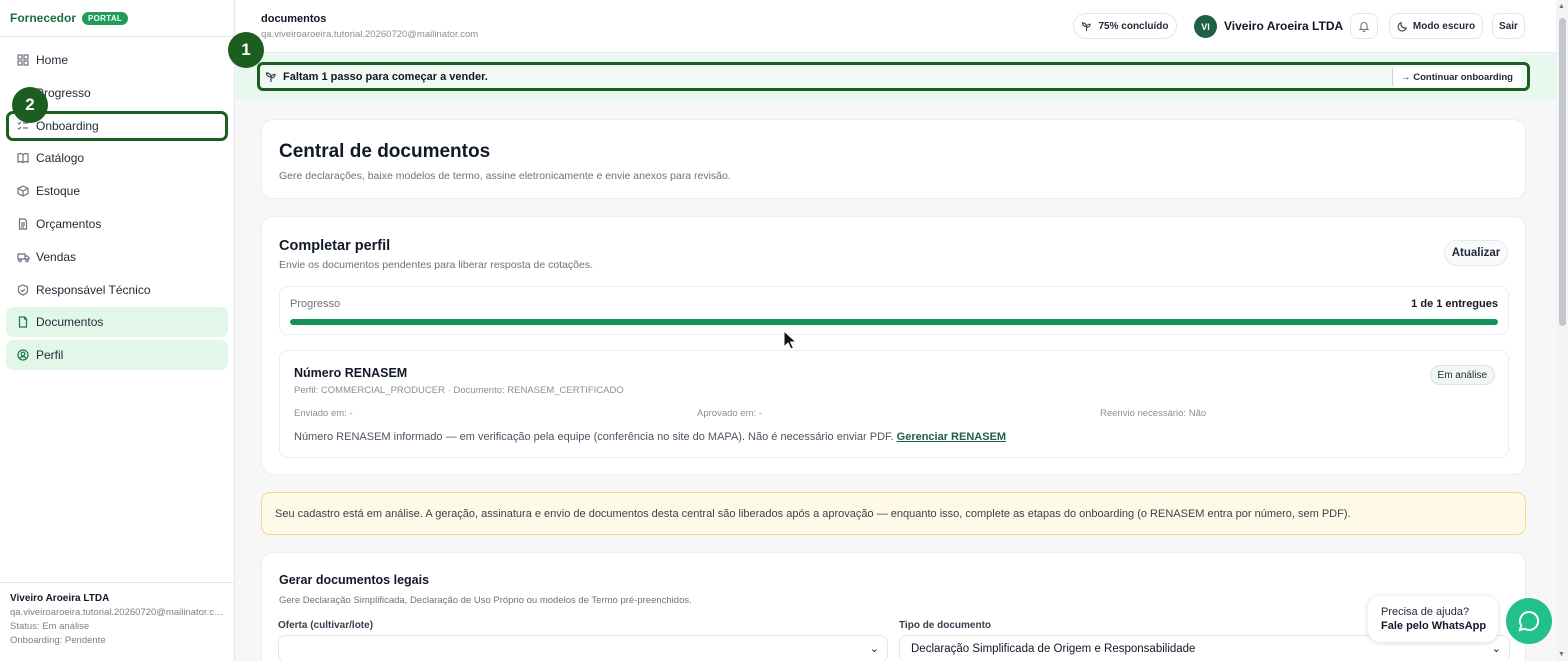 The height and width of the screenshot is (661, 1568). Describe the element at coordinates (1433, 619) in the screenshot. I see `help-bubble: Precisa de ajuda? Fale pelo WhatsApp` at that location.